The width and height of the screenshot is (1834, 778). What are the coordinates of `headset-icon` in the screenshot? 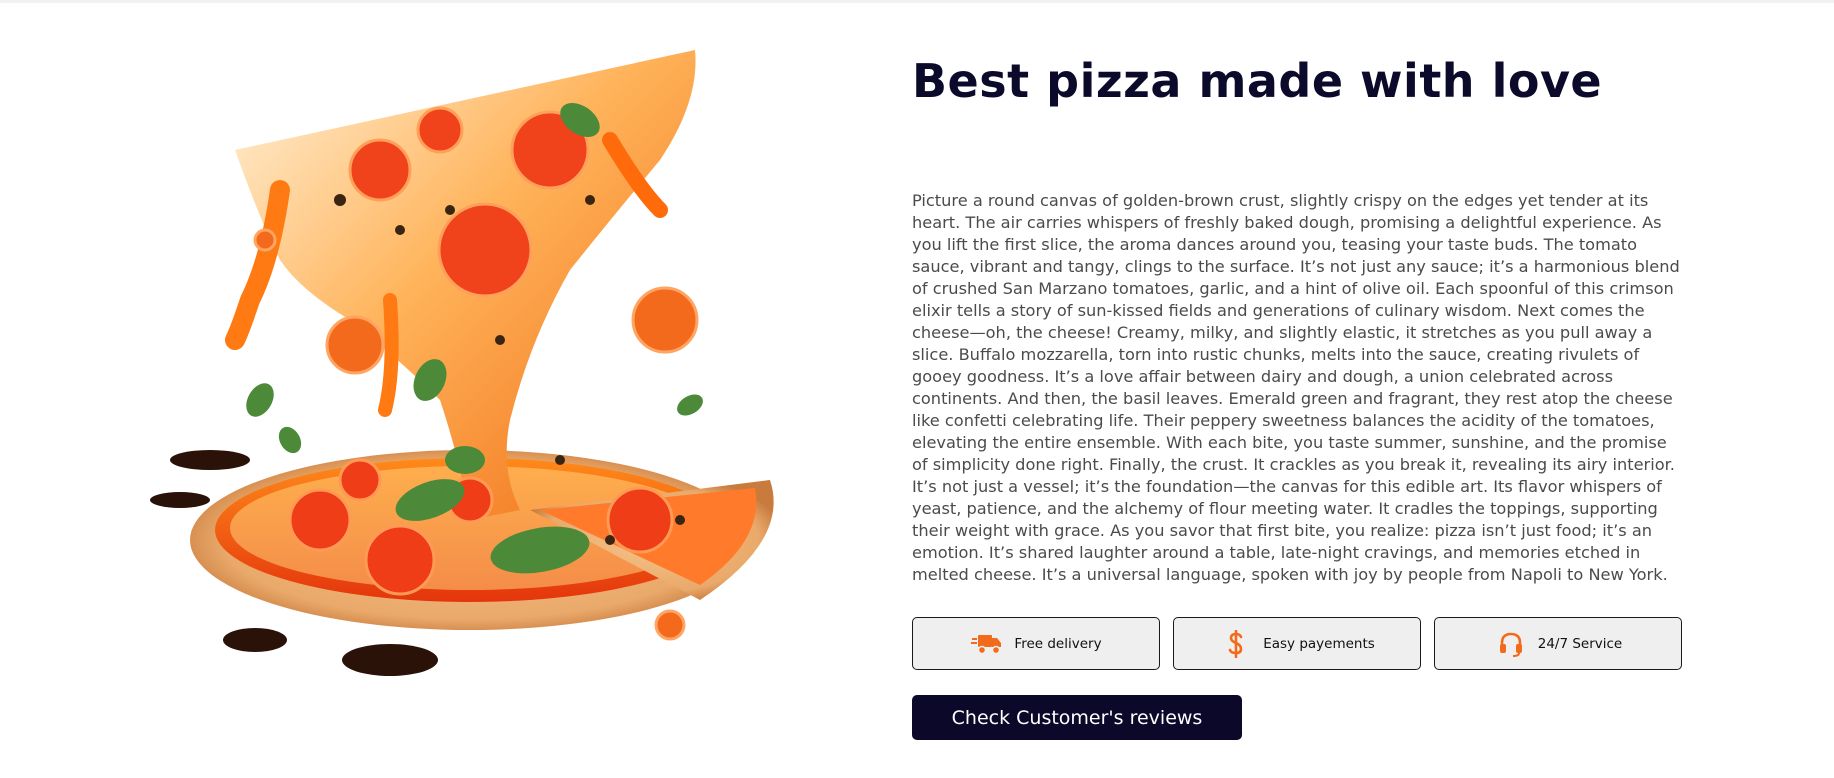 It's located at (1511, 644).